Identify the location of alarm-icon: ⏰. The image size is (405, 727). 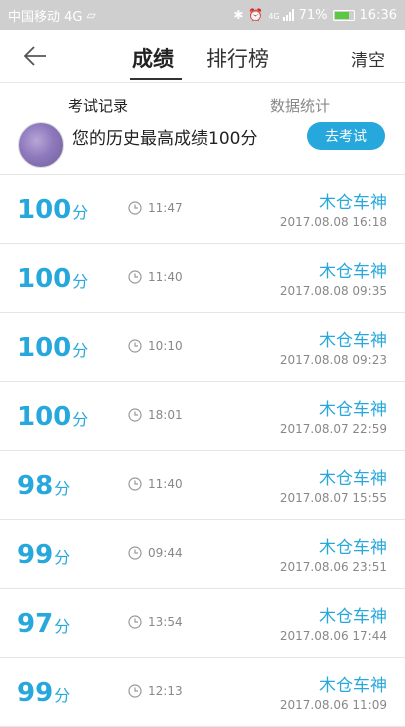
(256, 15).